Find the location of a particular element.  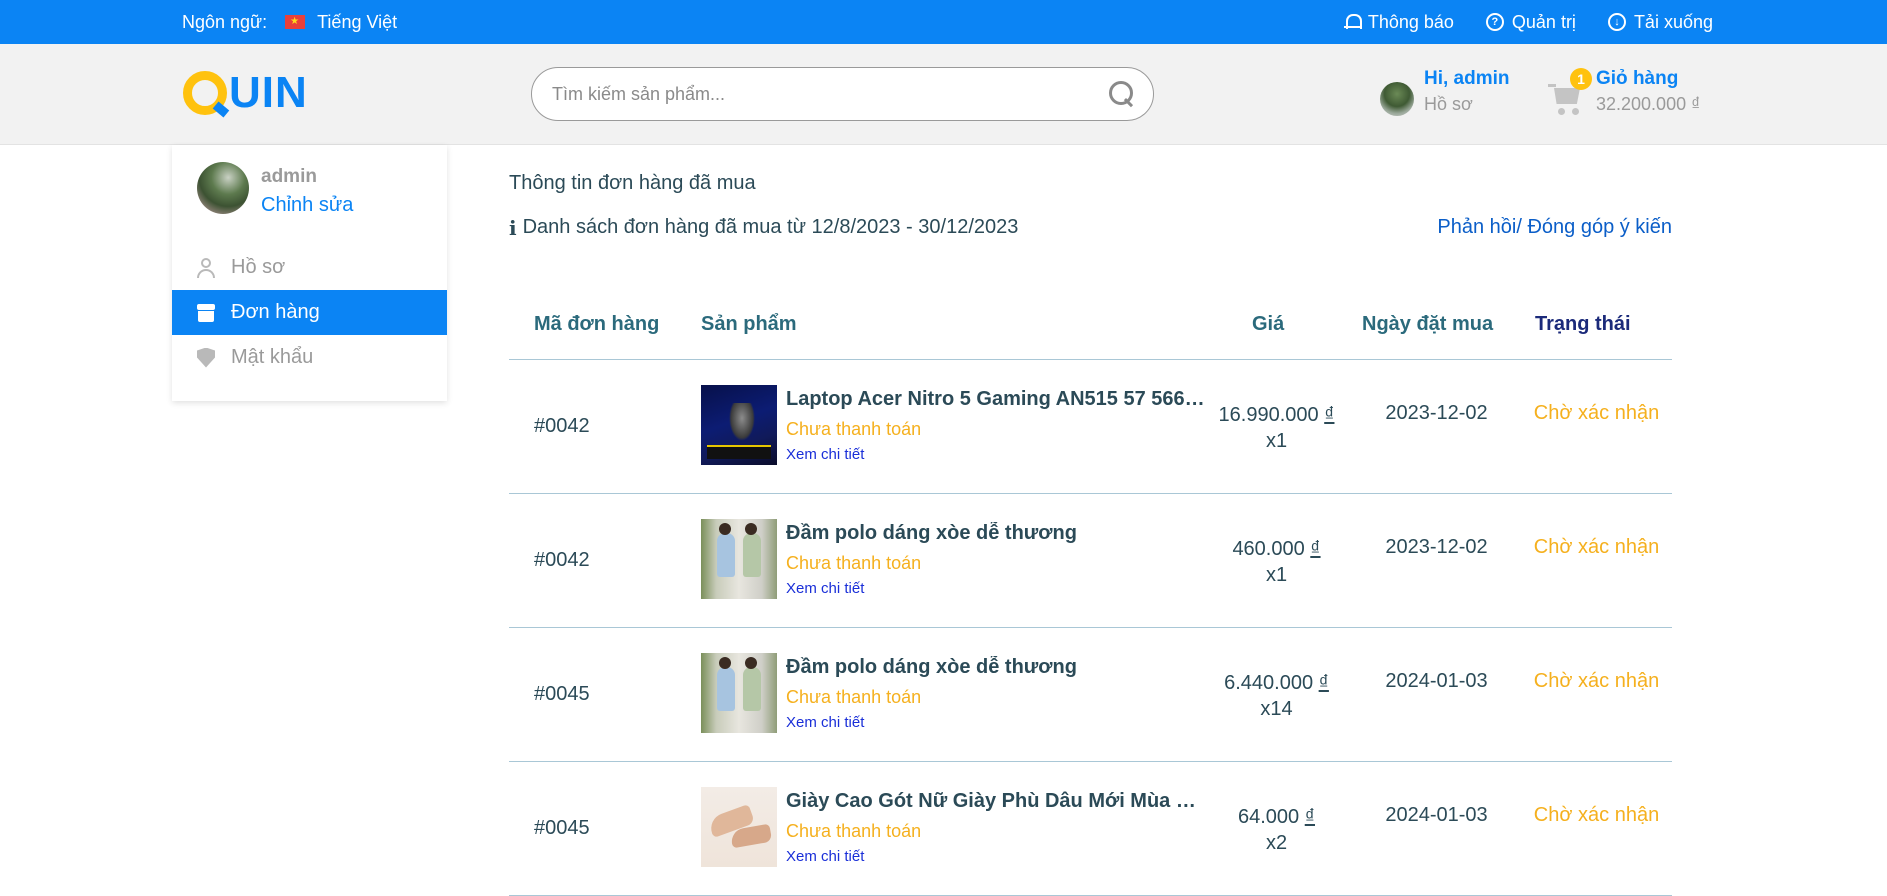

order-price: 64.000 ₫ x2 is located at coordinates (1276, 830).